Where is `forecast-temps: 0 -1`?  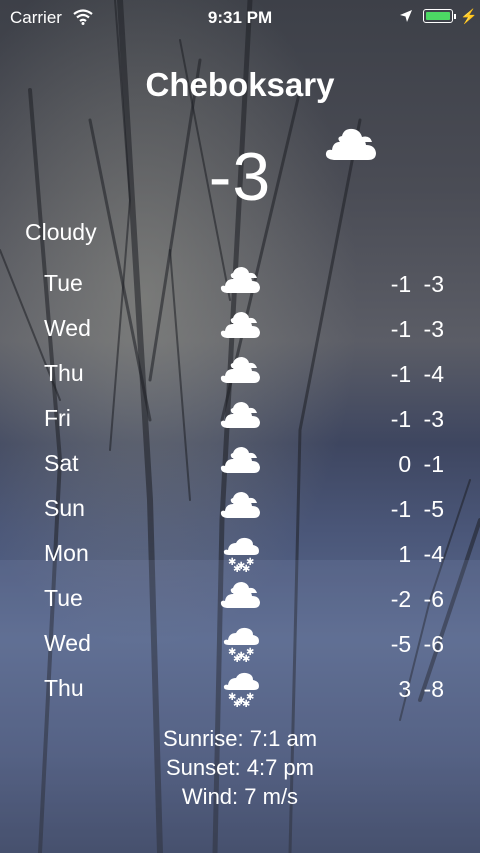
forecast-temps: 0 -1 is located at coordinates (421, 464).